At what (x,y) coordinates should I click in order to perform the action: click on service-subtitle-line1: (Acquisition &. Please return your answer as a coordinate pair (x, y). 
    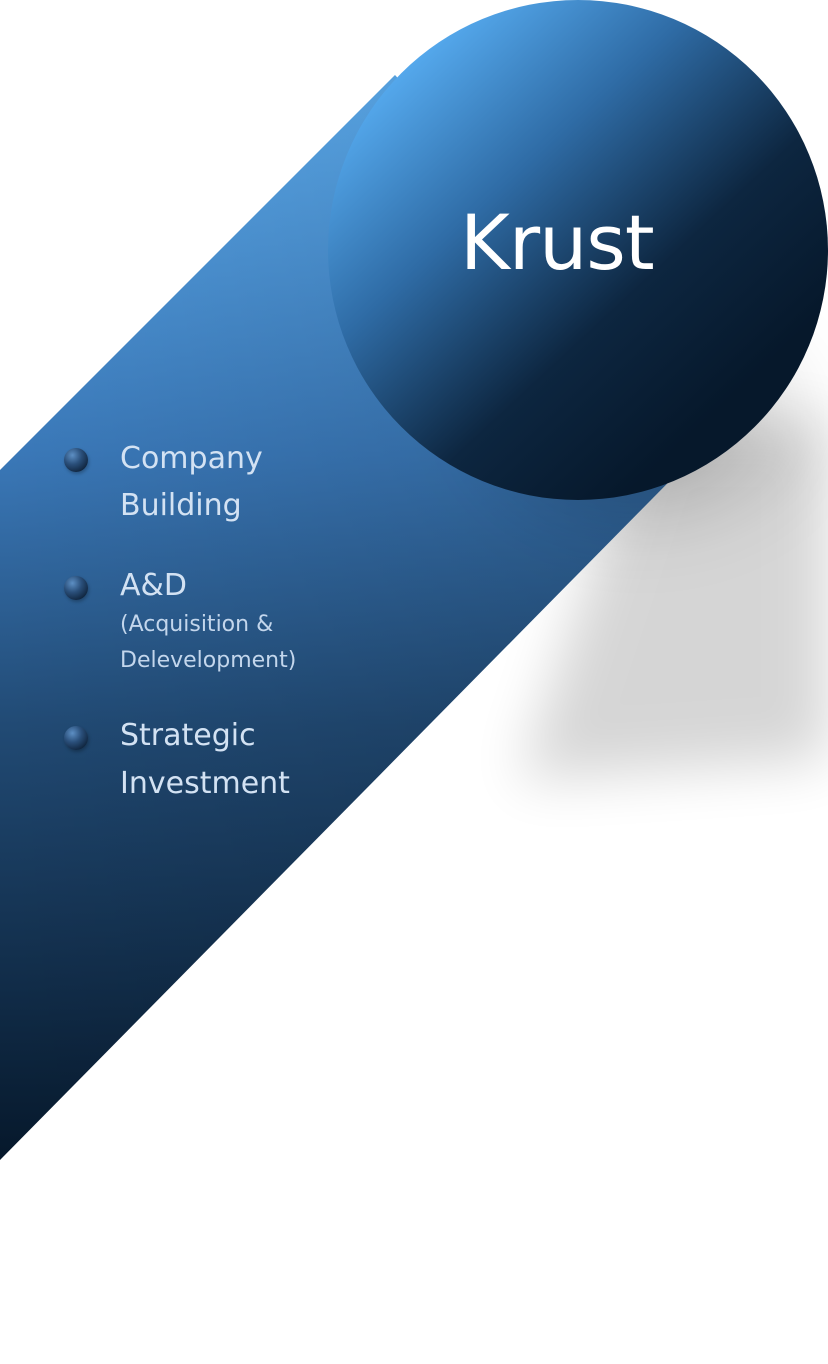
    Looking at the image, I should click on (197, 624).